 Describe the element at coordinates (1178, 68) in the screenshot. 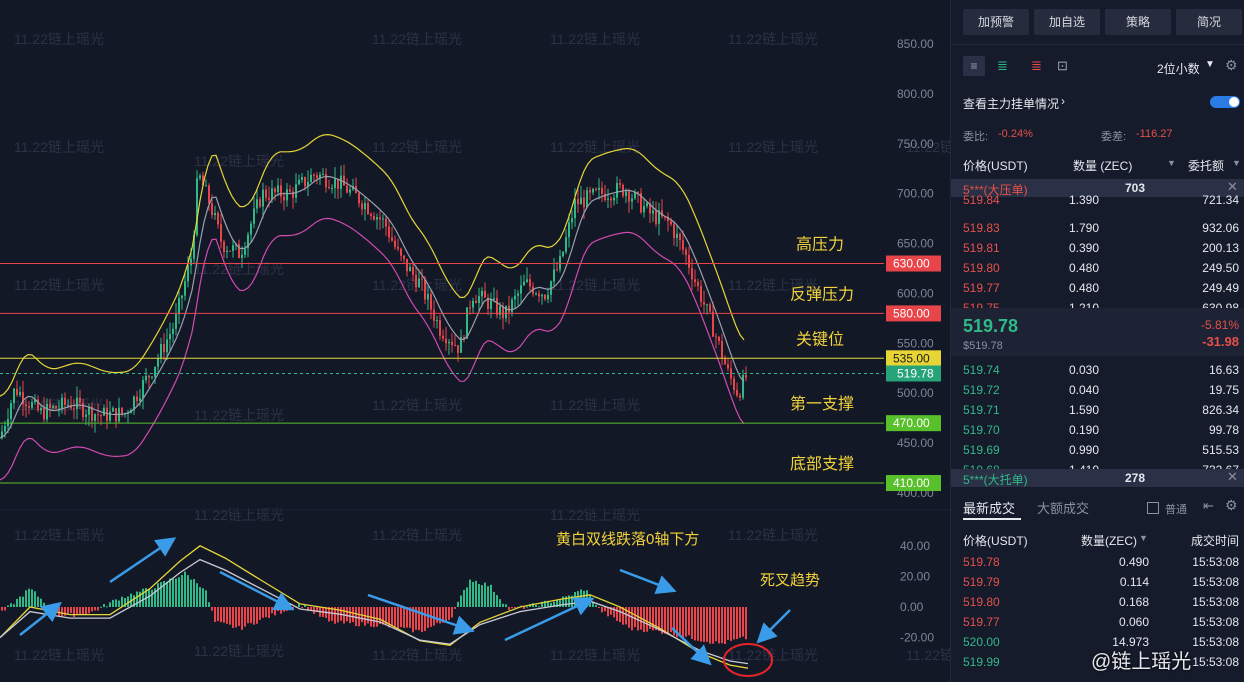

I see `decimals-select: 2位小数` at that location.